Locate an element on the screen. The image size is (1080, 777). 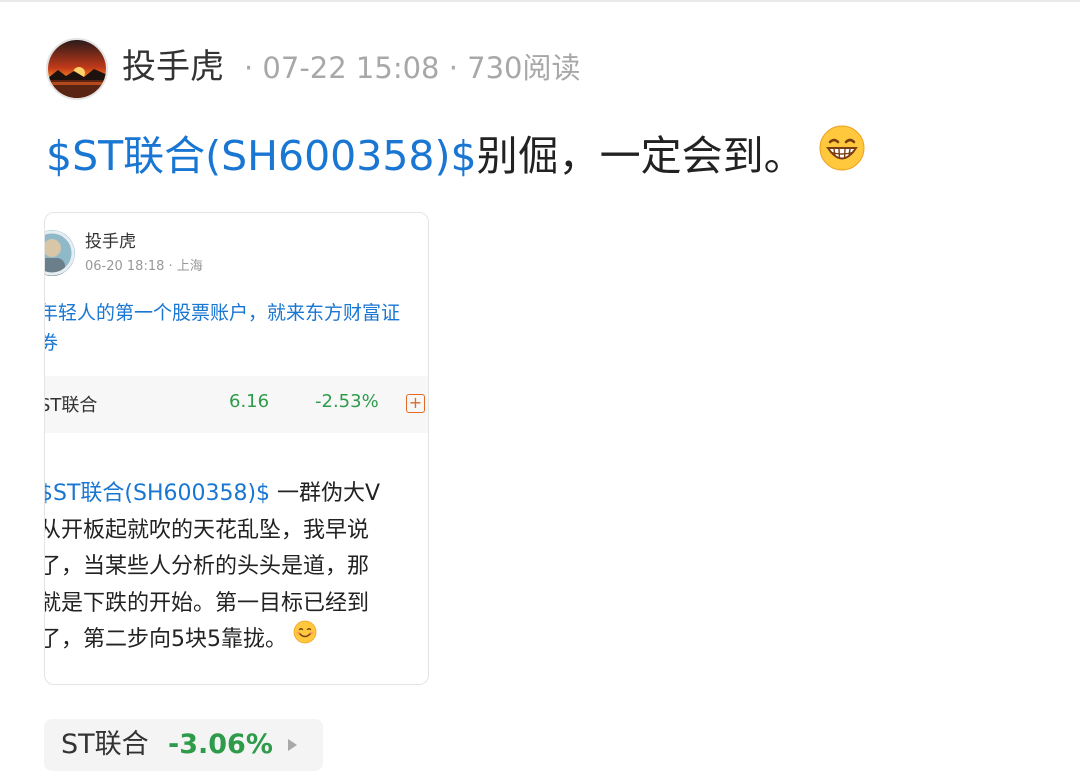
author-name: 投手虎 is located at coordinates (173, 67).